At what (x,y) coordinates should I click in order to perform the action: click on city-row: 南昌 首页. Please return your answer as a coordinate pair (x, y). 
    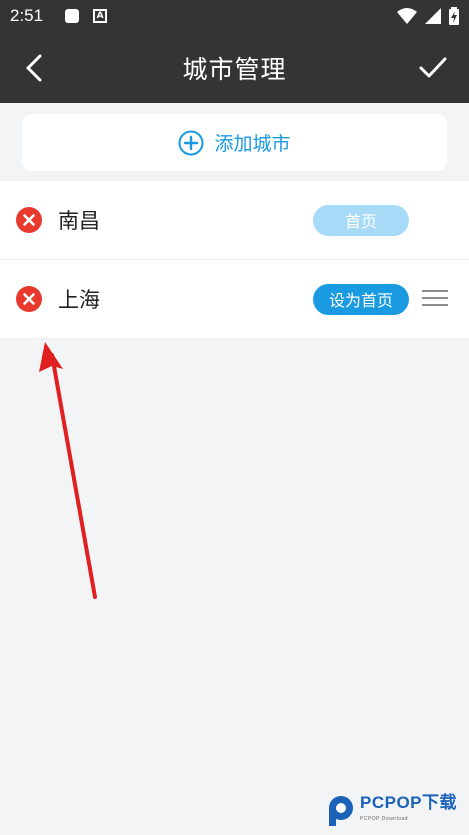
    Looking at the image, I should click on (234, 220).